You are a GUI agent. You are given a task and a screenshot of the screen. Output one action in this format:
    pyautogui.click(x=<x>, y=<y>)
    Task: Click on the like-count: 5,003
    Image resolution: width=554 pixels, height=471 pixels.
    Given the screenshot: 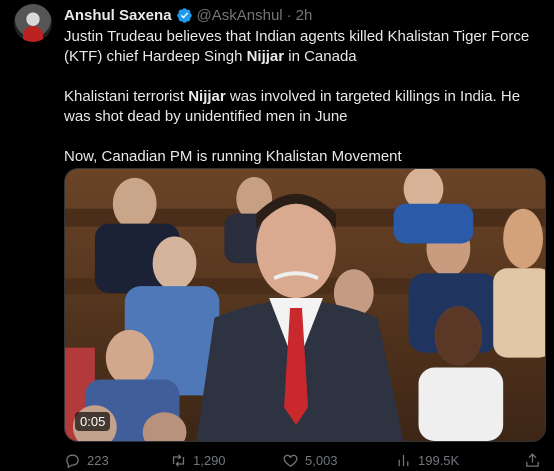 What is the action you would take?
    pyautogui.click(x=321, y=460)
    